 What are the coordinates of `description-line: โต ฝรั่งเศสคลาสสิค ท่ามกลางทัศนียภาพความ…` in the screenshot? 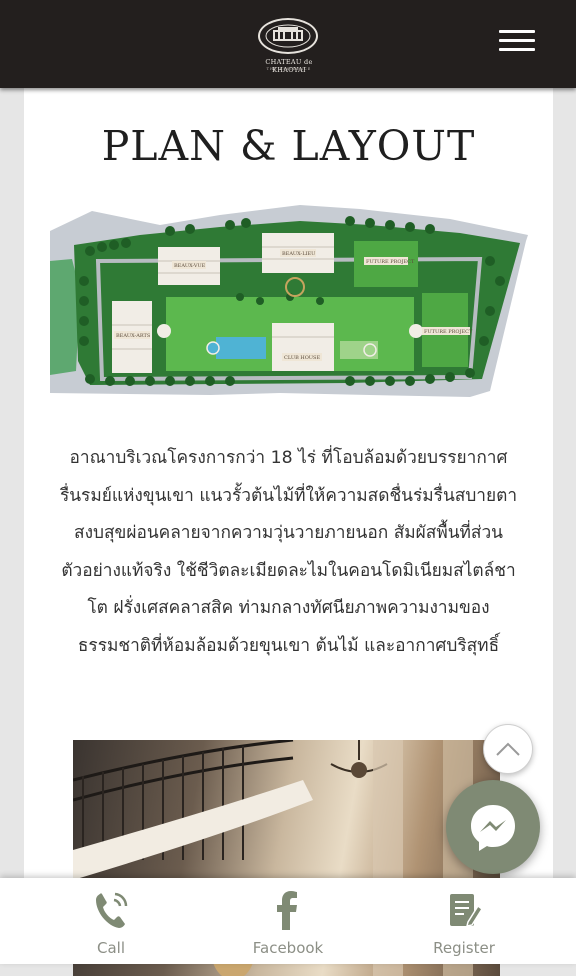 It's located at (288, 608).